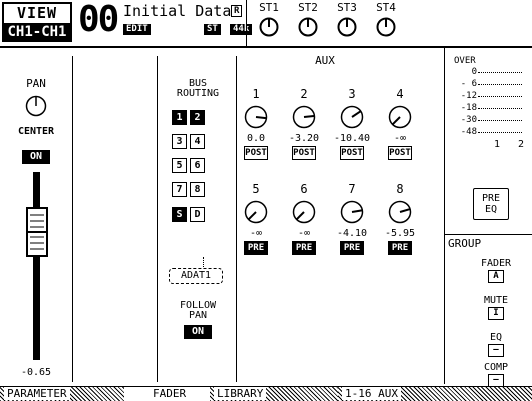  What do you see at coordinates (386, 22) in the screenshot?
I see `st4-knob: ST4` at bounding box center [386, 22].